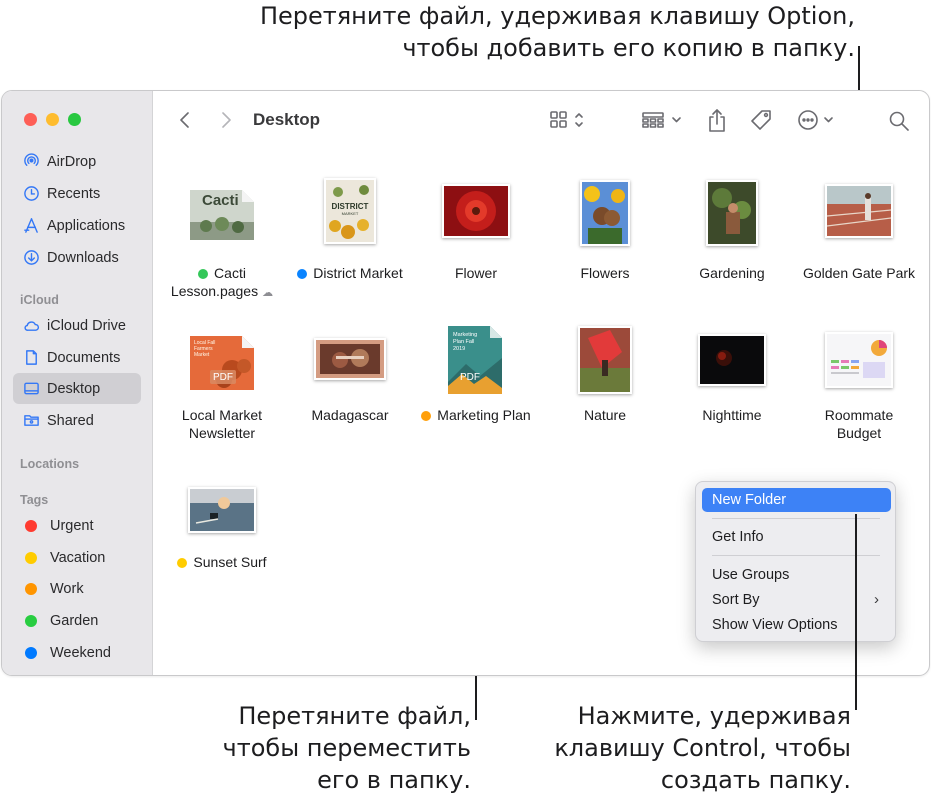  What do you see at coordinates (476, 360) in the screenshot?
I see `pdf-thumbnail: Marketing Plan Fall 2019 PDF` at bounding box center [476, 360].